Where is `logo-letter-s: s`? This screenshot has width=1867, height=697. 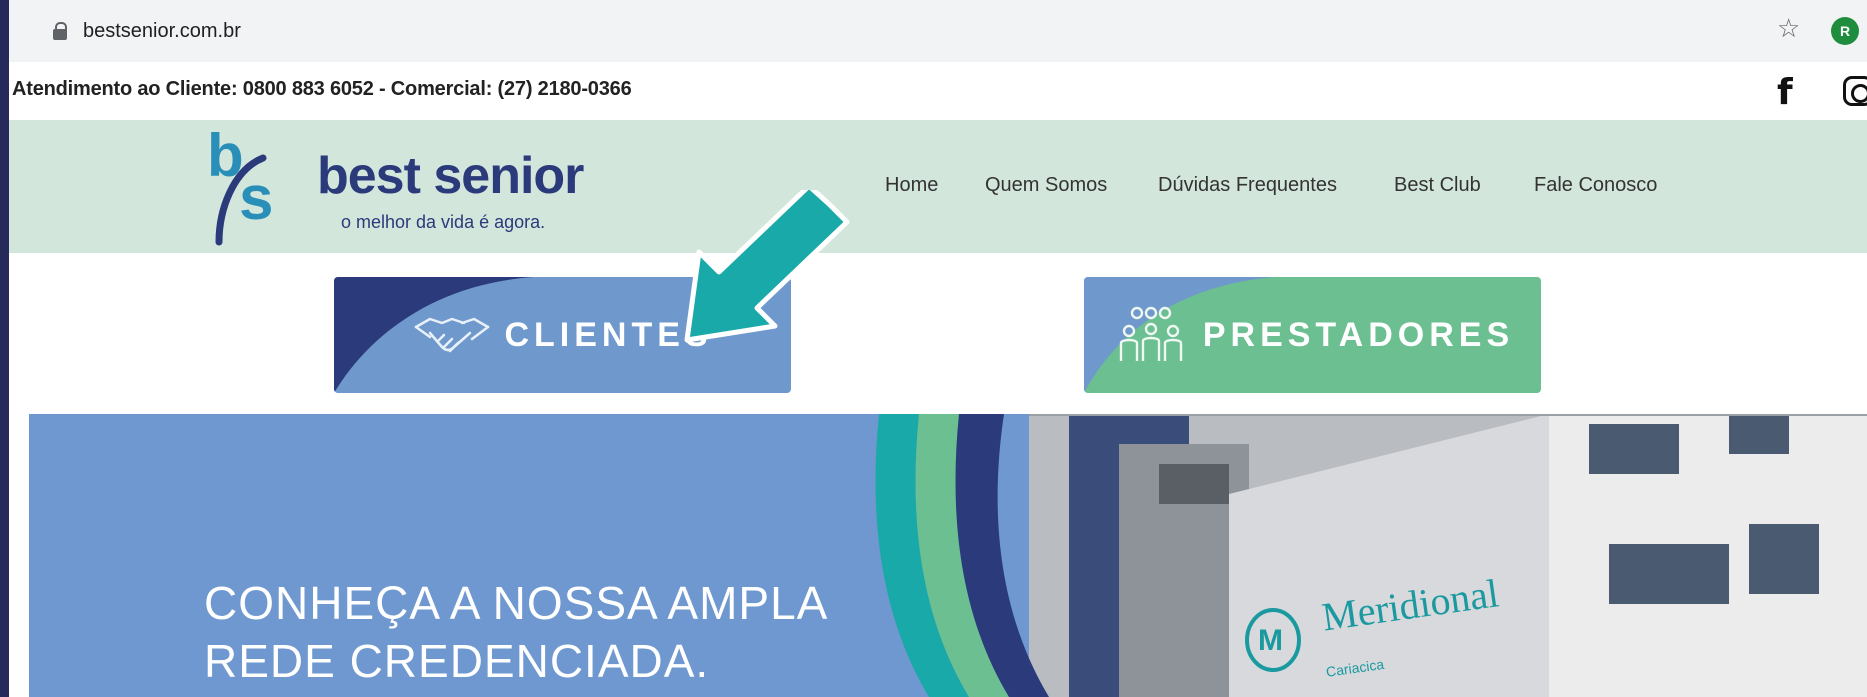 logo-letter-s: s is located at coordinates (256, 198).